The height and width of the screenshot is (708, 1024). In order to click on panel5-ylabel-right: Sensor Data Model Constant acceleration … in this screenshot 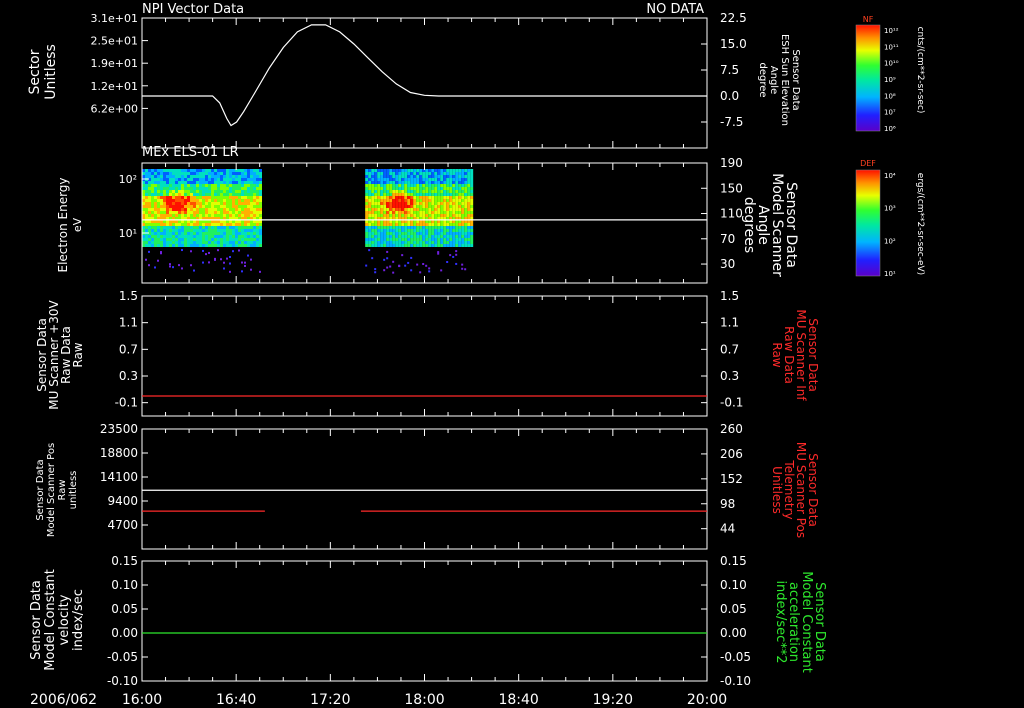, I will do `click(800, 622)`.